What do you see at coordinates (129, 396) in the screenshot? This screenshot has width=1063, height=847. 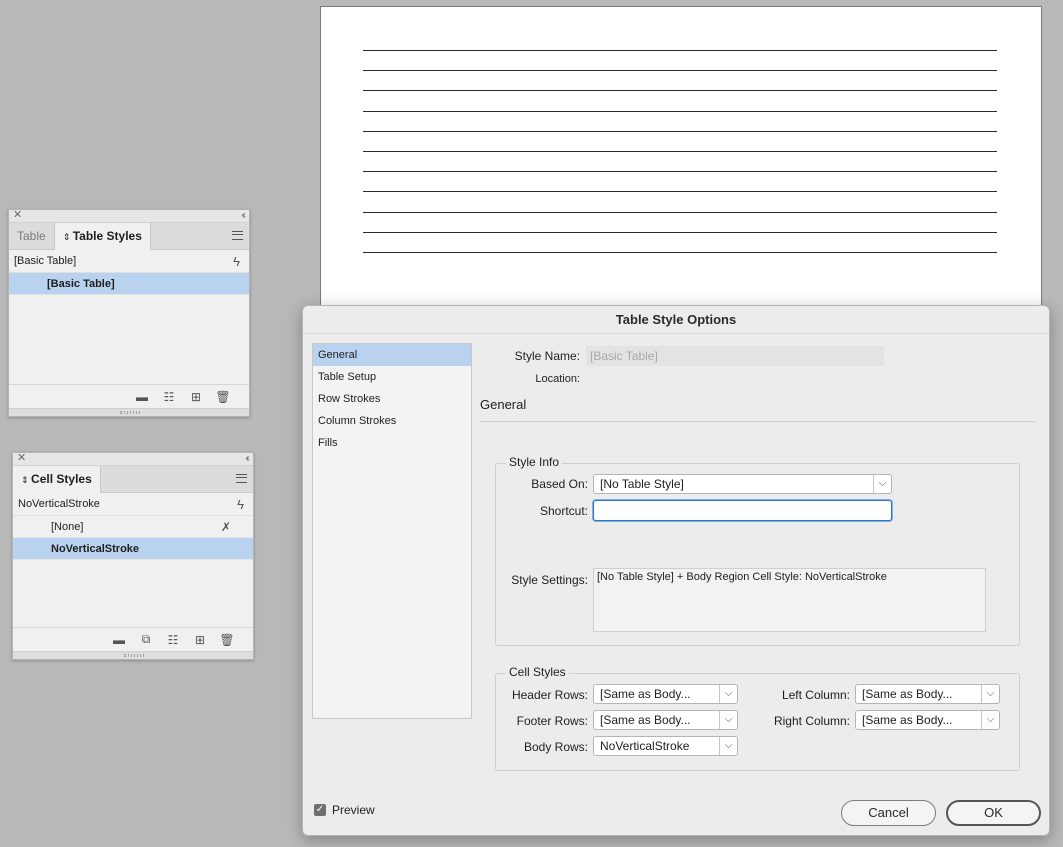 I see `panel-footer: ▬ ☷ ⊞ 🗑` at bounding box center [129, 396].